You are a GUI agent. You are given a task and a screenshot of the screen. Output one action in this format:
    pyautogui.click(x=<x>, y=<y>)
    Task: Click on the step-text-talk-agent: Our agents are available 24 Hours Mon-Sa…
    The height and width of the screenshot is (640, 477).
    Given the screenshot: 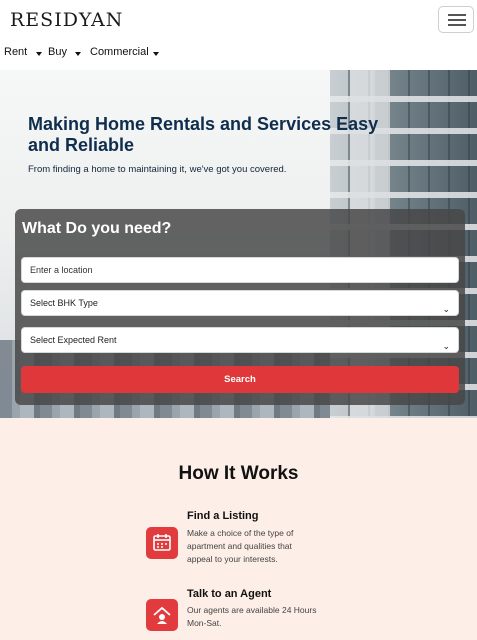 What is the action you would take?
    pyautogui.click(x=252, y=616)
    